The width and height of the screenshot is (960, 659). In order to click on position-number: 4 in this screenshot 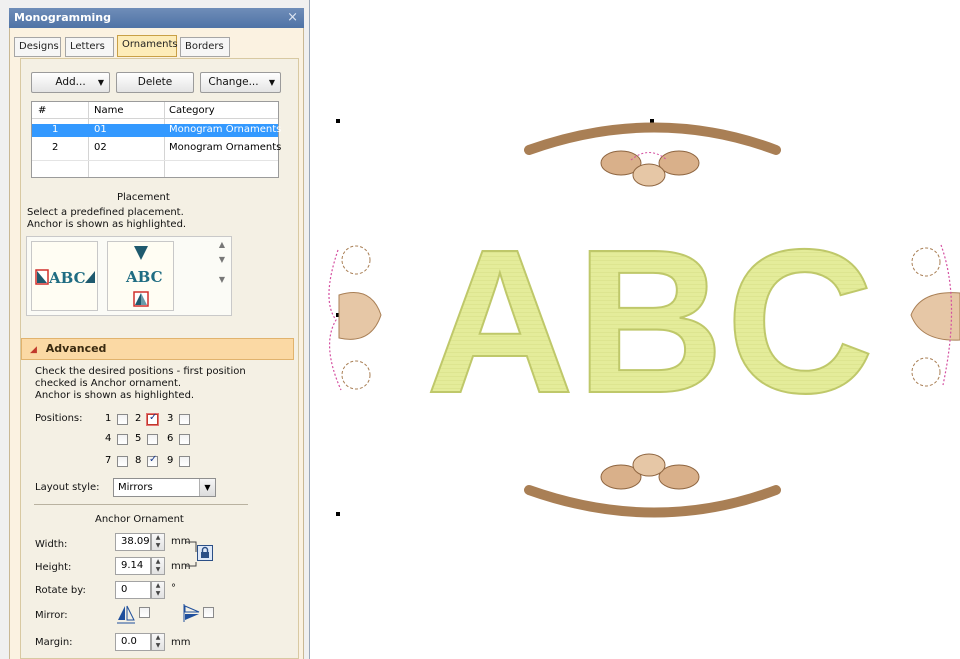, I will do `click(108, 438)`.